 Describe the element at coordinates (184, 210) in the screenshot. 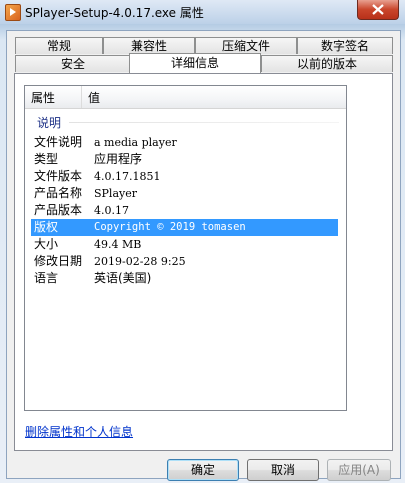

I see `list-item: 产品版本 4.0.17` at that location.